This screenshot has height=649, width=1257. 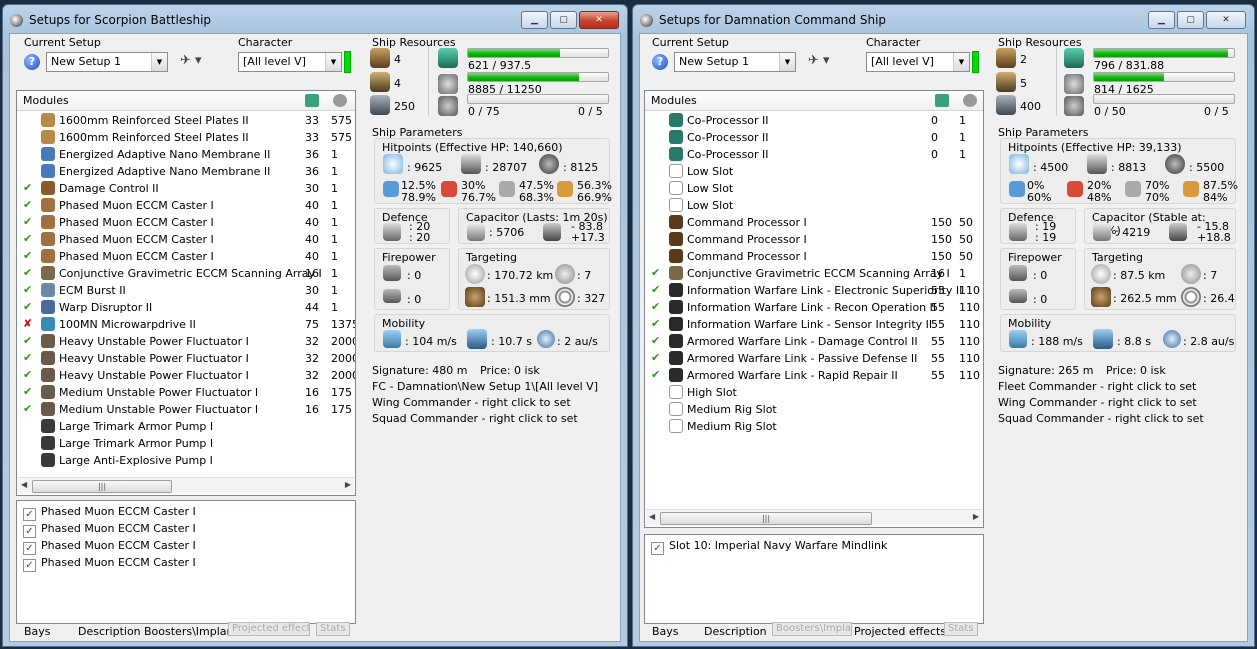 I want to click on fleet-commander: Fleet Commander - right click to set, so click(x=1097, y=386).